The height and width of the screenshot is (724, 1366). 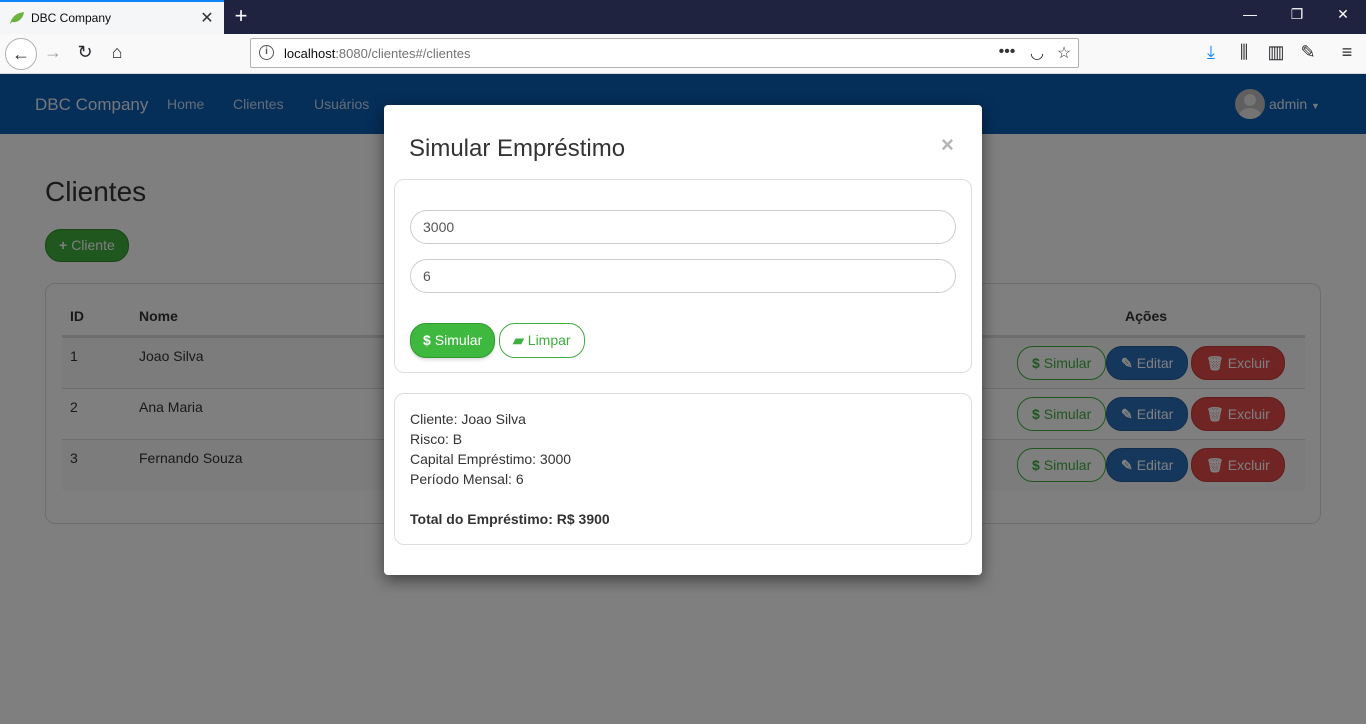 What do you see at coordinates (1250, 14) in the screenshot?
I see `minimize-icon: —` at bounding box center [1250, 14].